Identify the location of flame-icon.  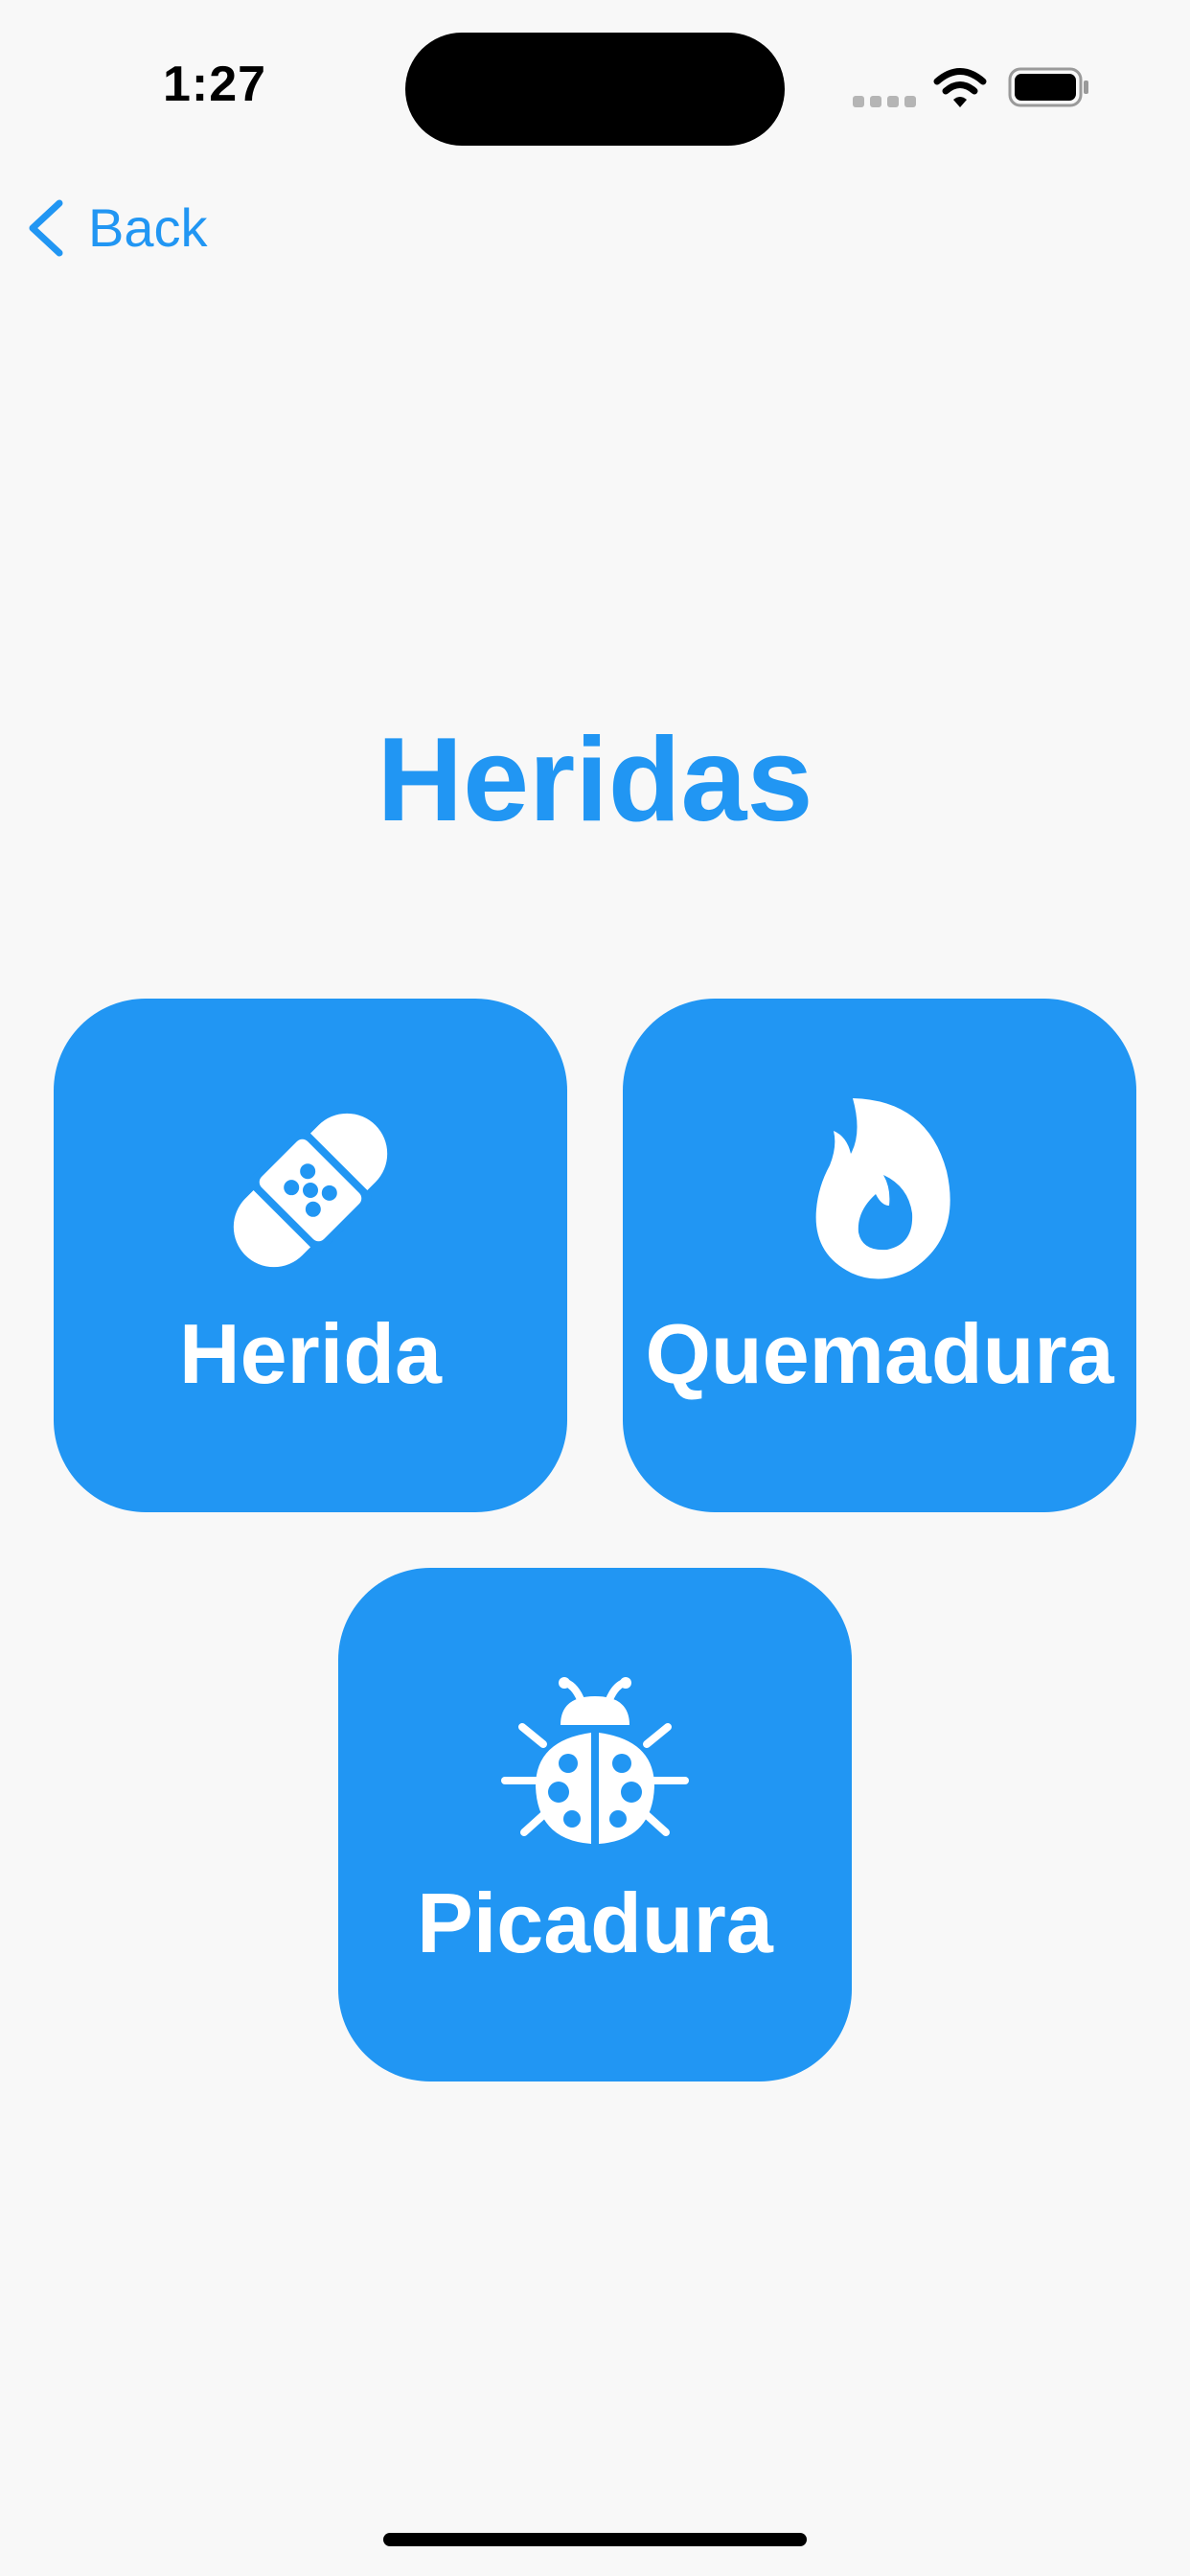
(883, 1188).